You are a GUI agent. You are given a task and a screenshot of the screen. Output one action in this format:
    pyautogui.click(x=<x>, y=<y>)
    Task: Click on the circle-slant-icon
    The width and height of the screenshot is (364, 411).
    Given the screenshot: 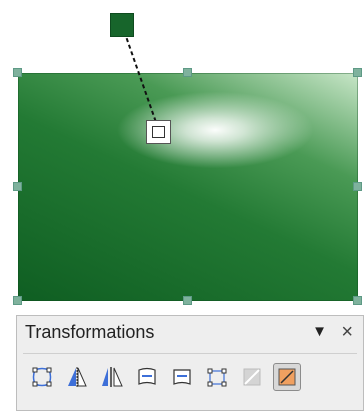 What is the action you would take?
    pyautogui.click(x=182, y=377)
    